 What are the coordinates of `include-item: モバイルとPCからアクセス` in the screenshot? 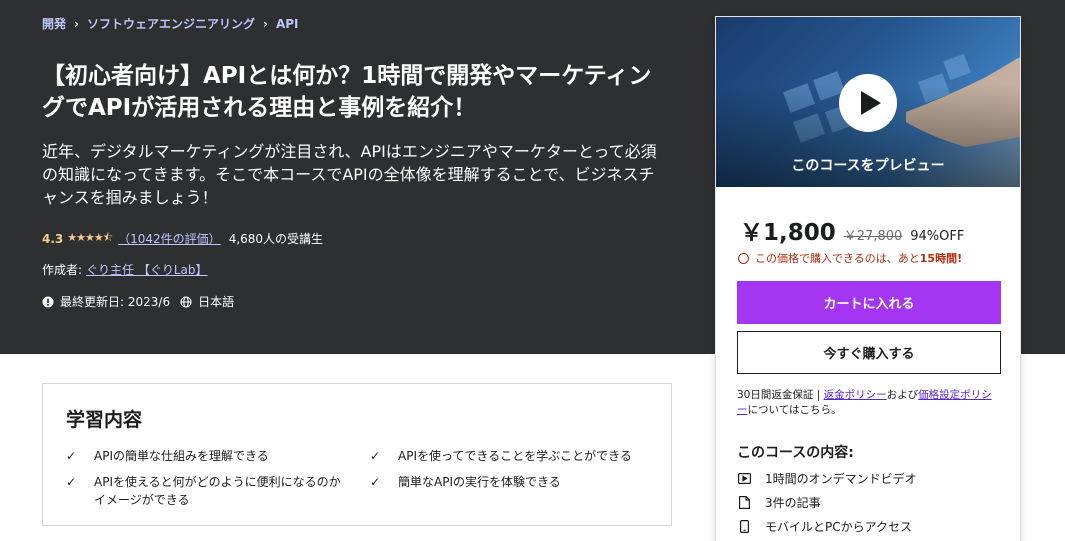 It's located at (824, 526).